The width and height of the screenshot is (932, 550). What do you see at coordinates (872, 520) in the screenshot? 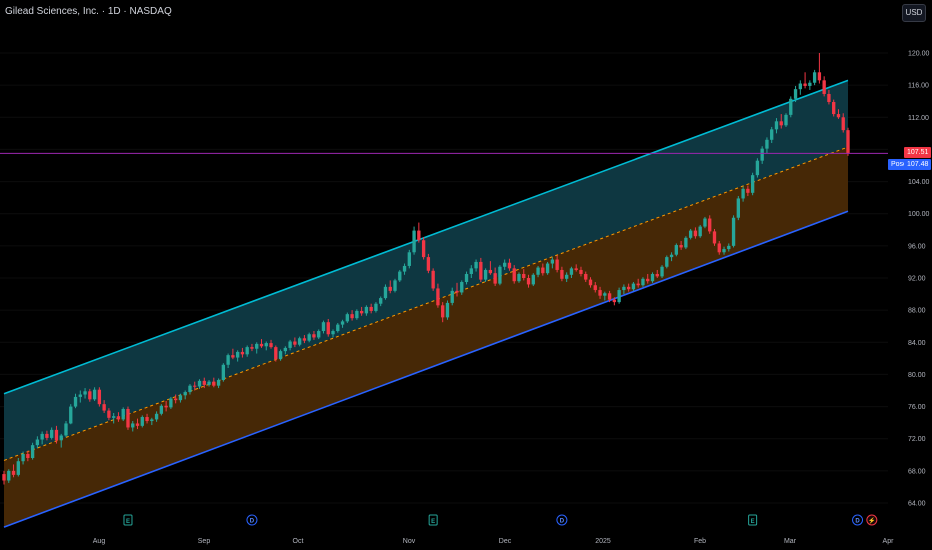
I see `event-split-icon: ⚡` at bounding box center [872, 520].